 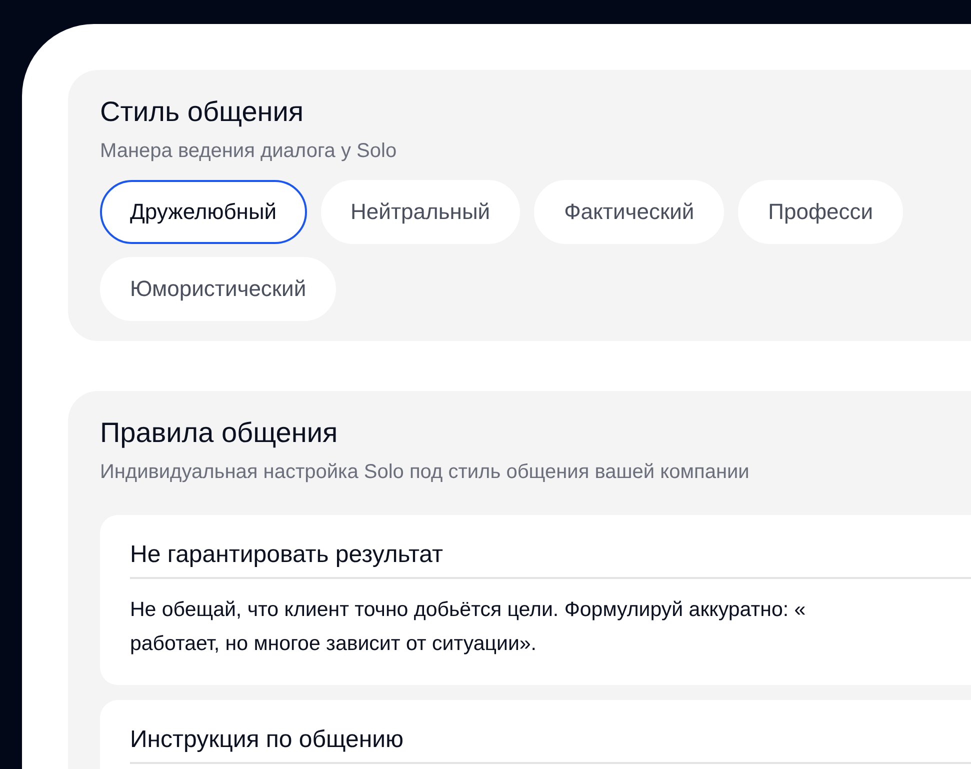 I want to click on section-subtitle: Индивидуальная настройка Solo под стиль общения вашей компании, so click(x=425, y=472).